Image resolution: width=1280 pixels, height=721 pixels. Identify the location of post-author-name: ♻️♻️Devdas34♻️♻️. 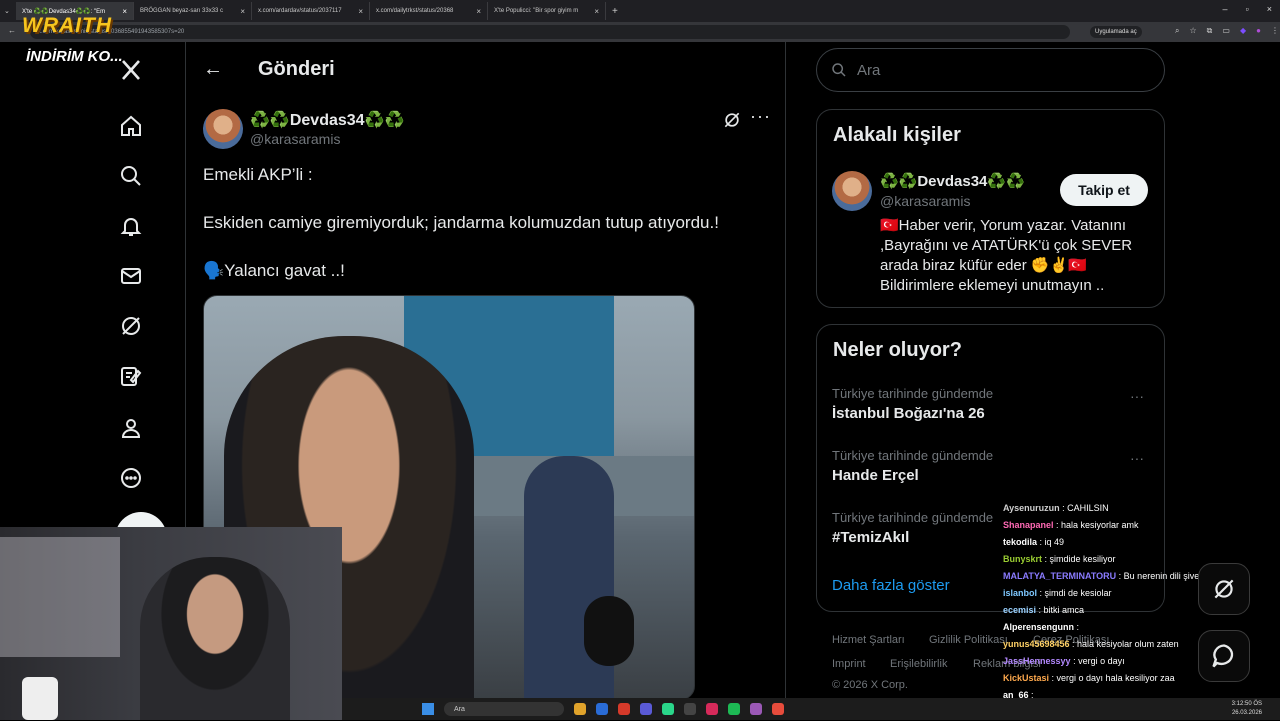
(327, 120).